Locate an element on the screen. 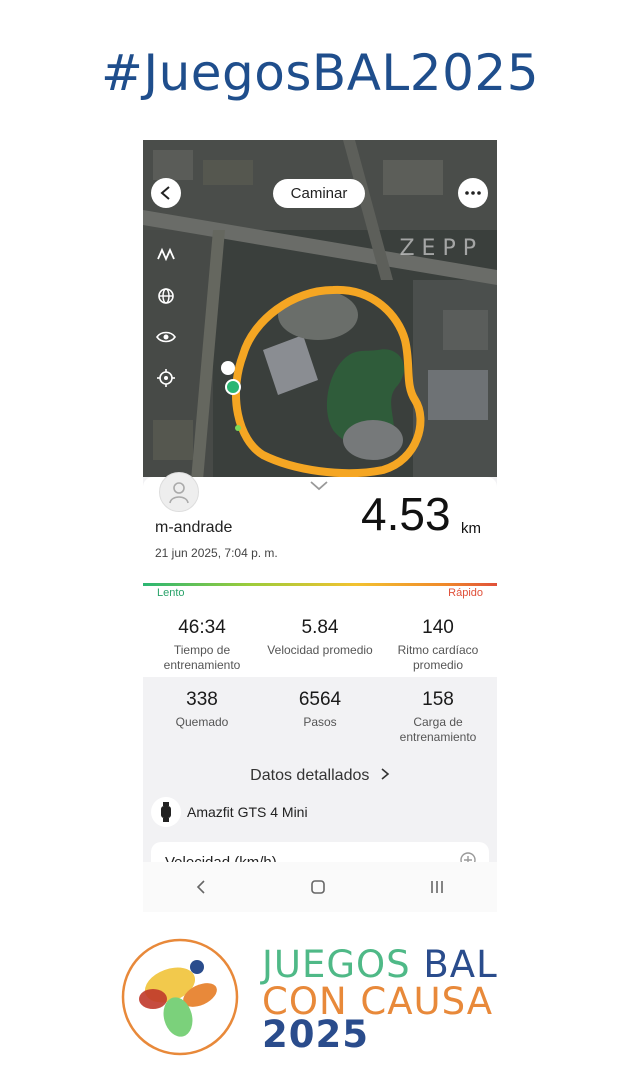  stat-training-load: 158 Carga de entrenamiento is located at coordinates (438, 717).